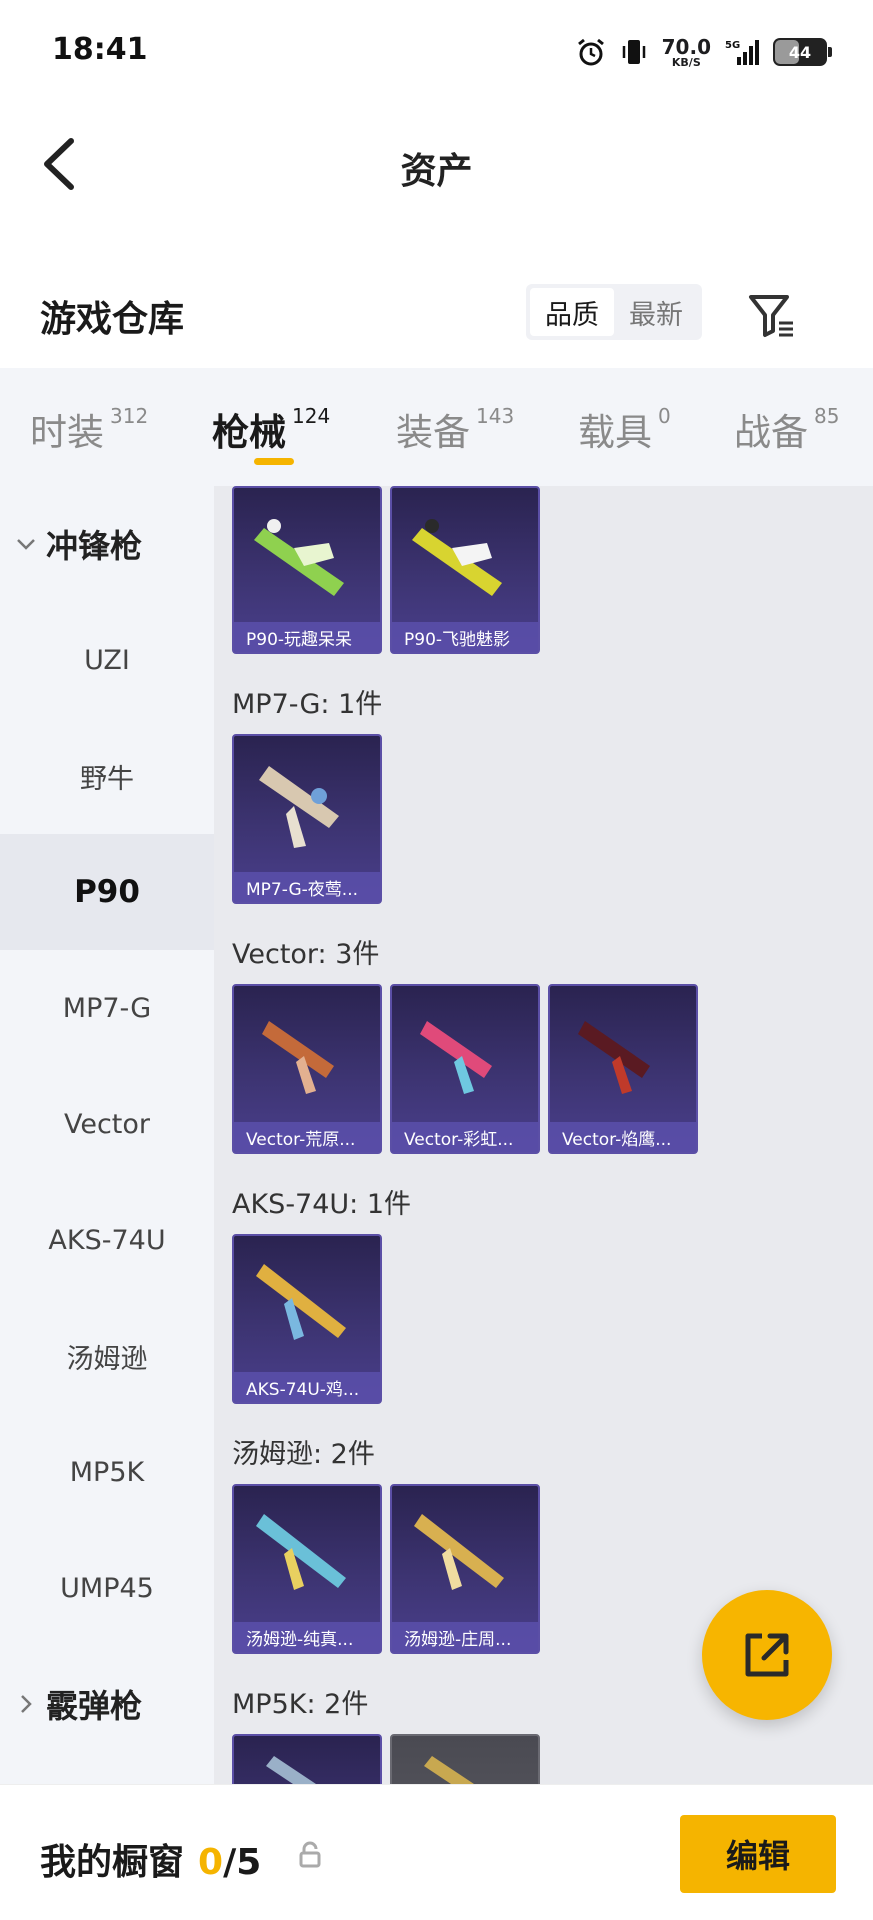 This screenshot has height=1920, width=873. I want to click on alarm-icon, so click(590, 52).